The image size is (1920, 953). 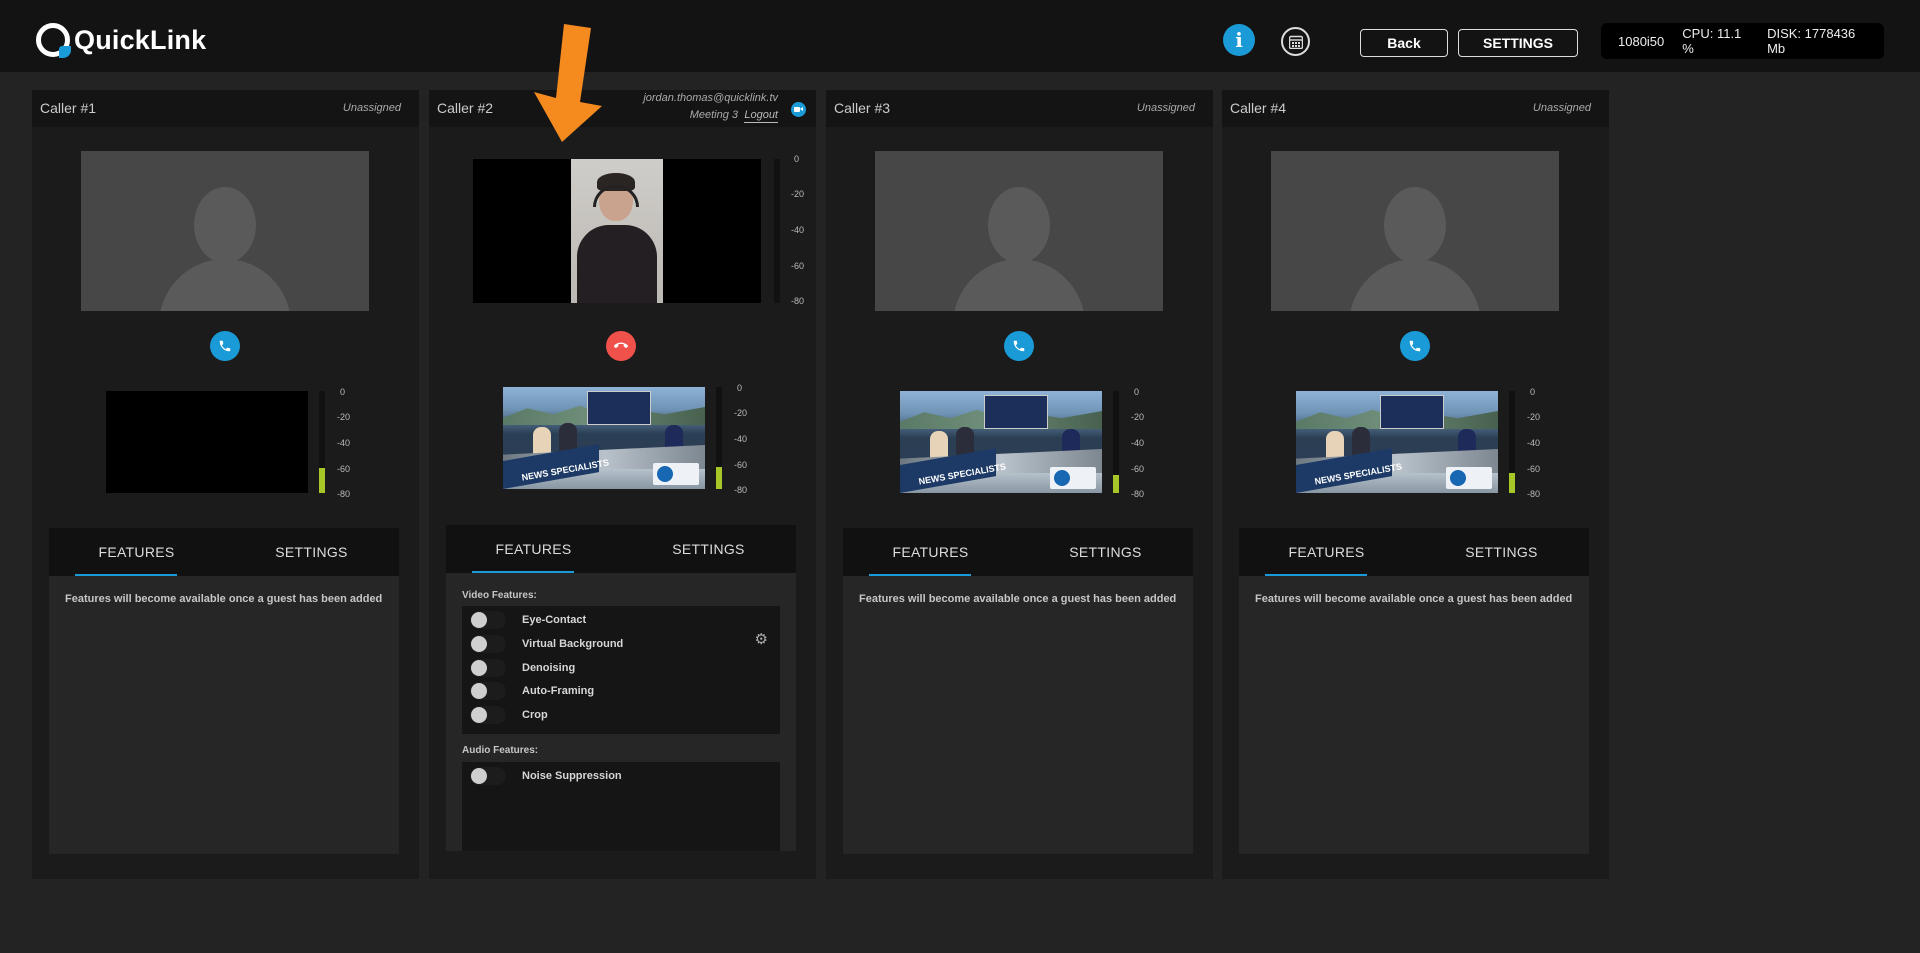 What do you see at coordinates (500, 750) in the screenshot?
I see `audio-features-label: Audio Features:` at bounding box center [500, 750].